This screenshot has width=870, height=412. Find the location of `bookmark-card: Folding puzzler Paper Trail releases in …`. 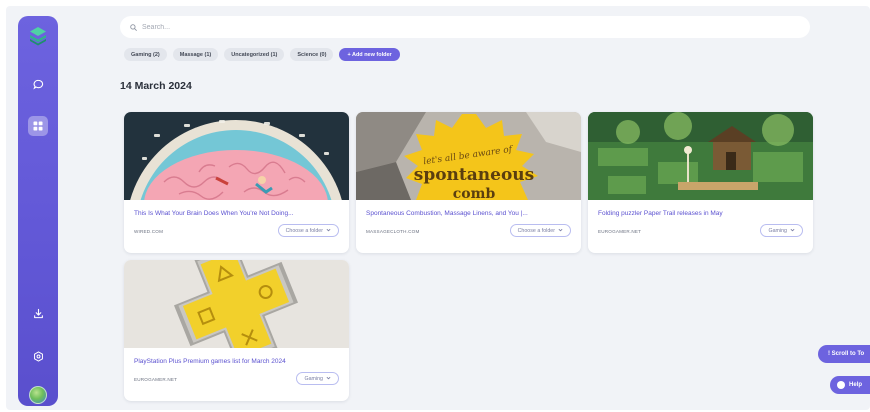

bookmark-card: Folding puzzler Paper Trail releases in … is located at coordinates (700, 182).